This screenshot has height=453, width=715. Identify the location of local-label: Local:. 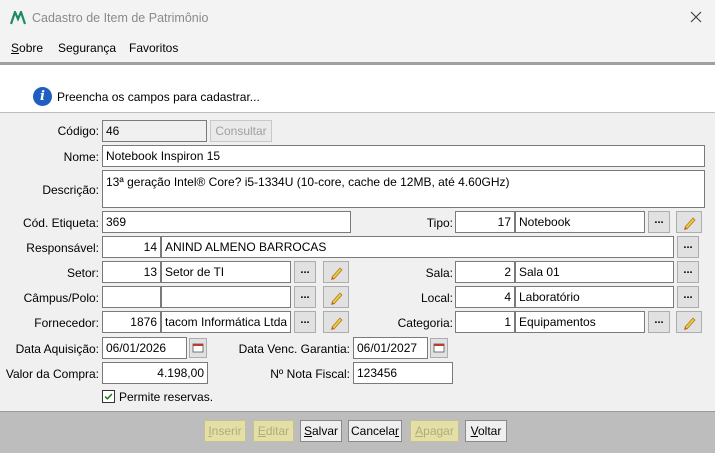
(436, 298).